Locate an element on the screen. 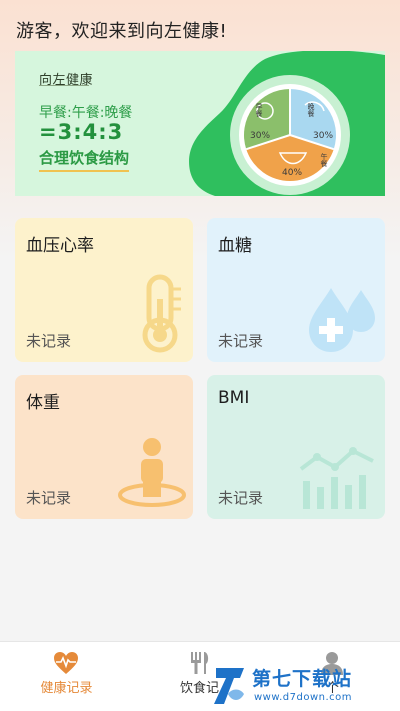  heart-pulse-icon is located at coordinates (66, 663).